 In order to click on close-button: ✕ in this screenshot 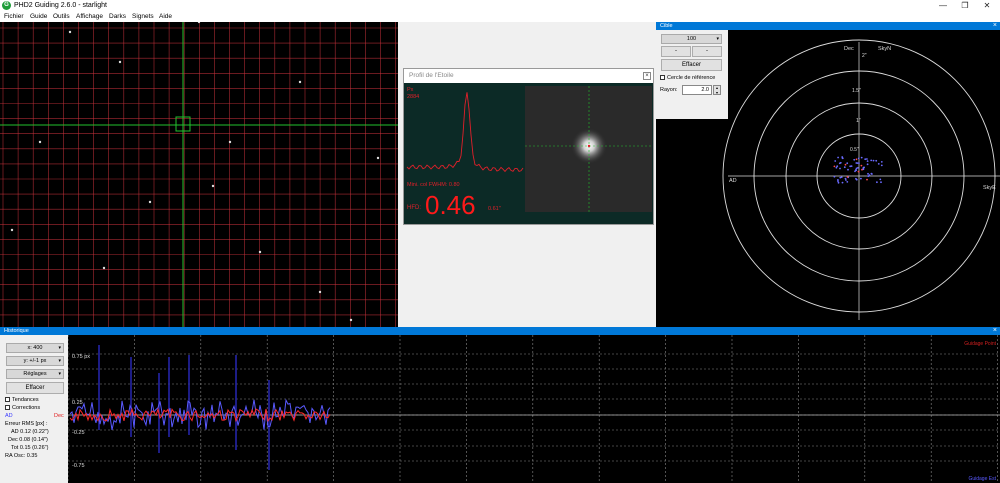, I will do `click(987, 6)`.